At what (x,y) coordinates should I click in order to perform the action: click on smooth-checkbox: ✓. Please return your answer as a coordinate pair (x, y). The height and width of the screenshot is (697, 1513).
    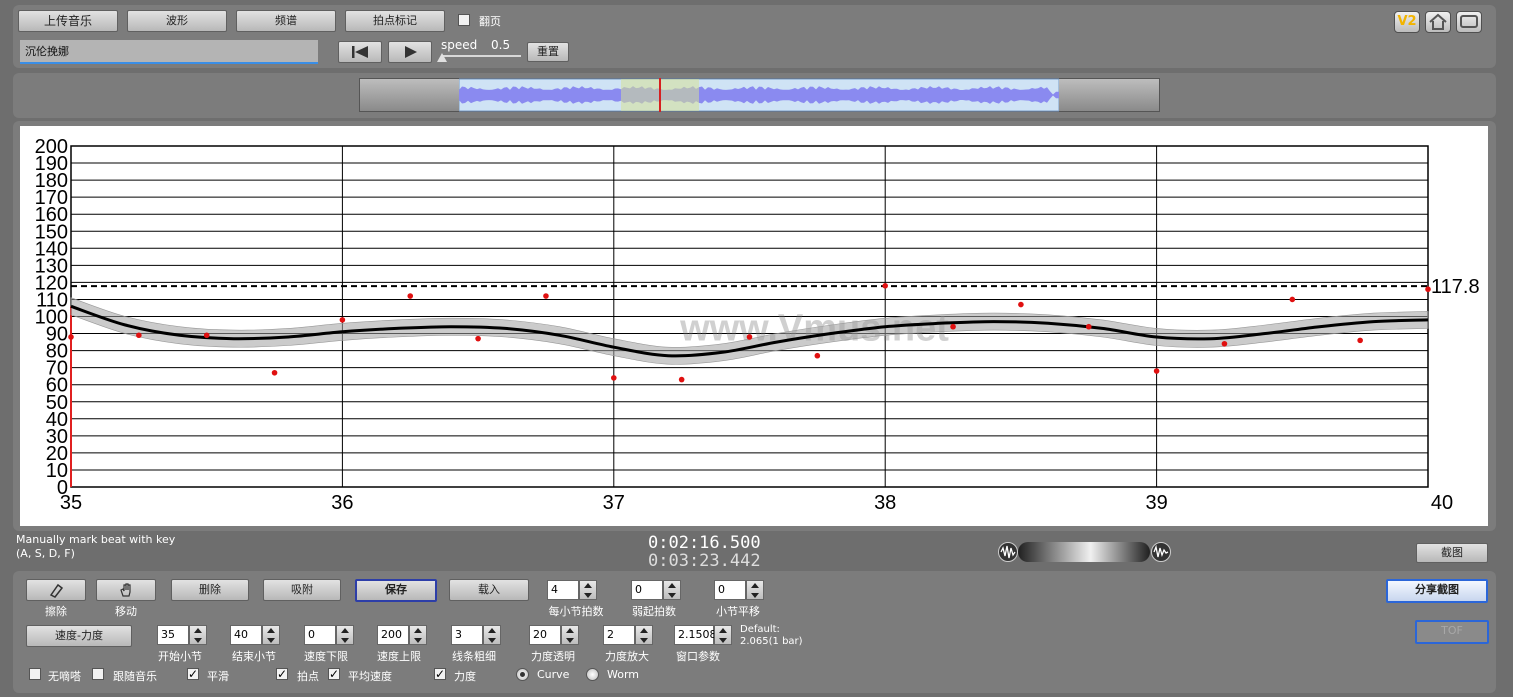
    Looking at the image, I should click on (193, 674).